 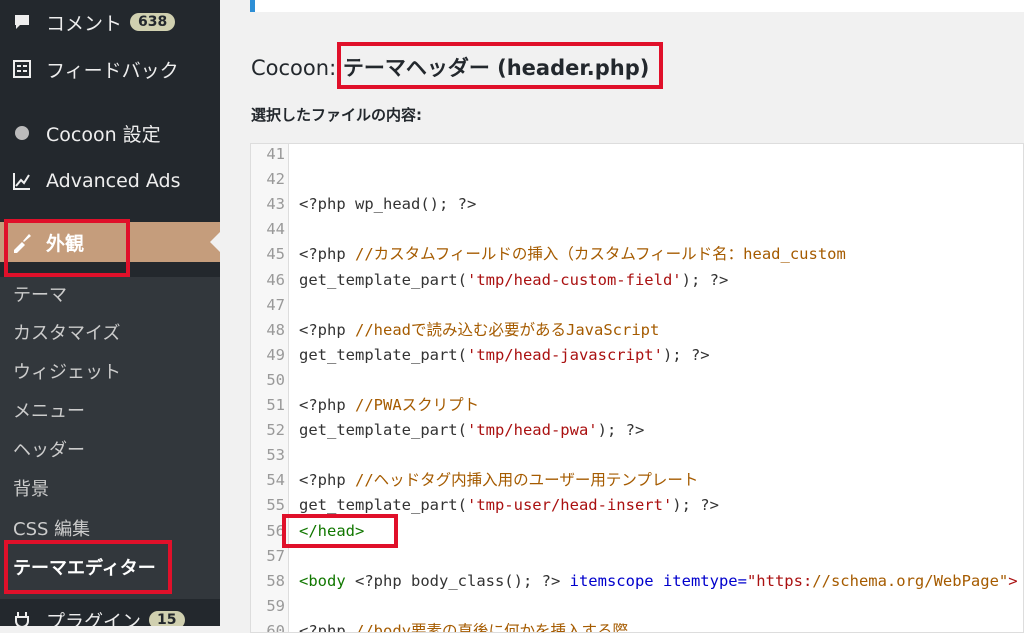 I want to click on line-number: 58, so click(x=275, y=580).